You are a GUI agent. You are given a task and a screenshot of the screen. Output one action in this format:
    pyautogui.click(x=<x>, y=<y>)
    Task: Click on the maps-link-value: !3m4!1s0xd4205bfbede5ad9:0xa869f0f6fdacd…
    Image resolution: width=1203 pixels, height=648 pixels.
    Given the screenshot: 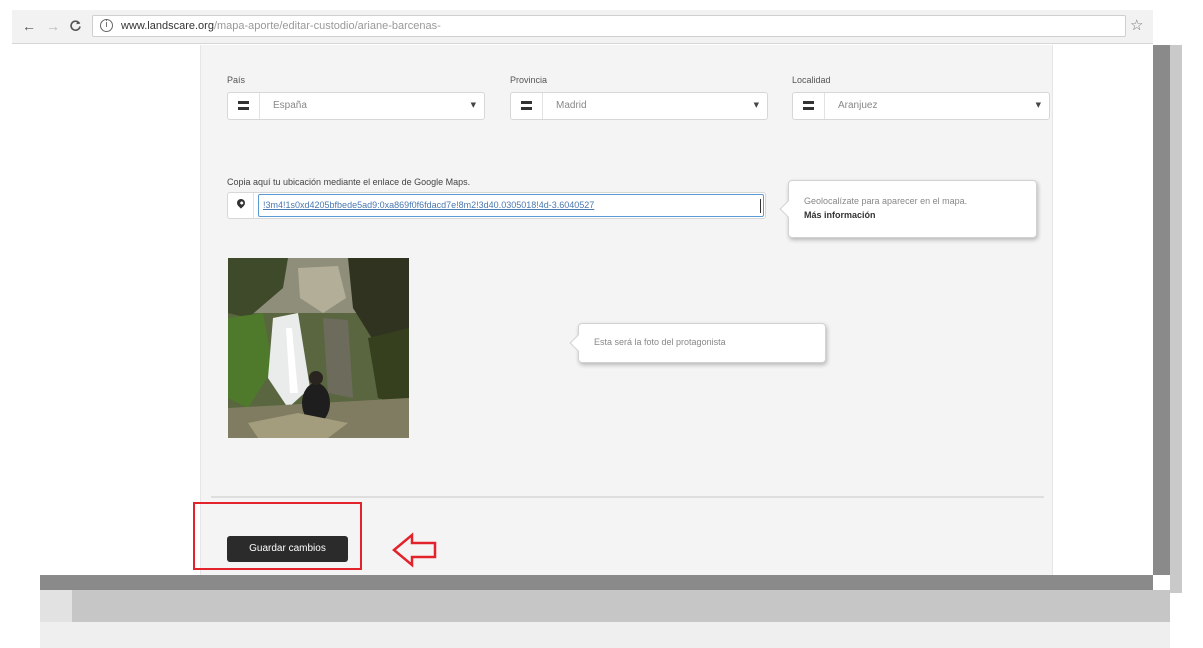 What is the action you would take?
    pyautogui.click(x=429, y=205)
    